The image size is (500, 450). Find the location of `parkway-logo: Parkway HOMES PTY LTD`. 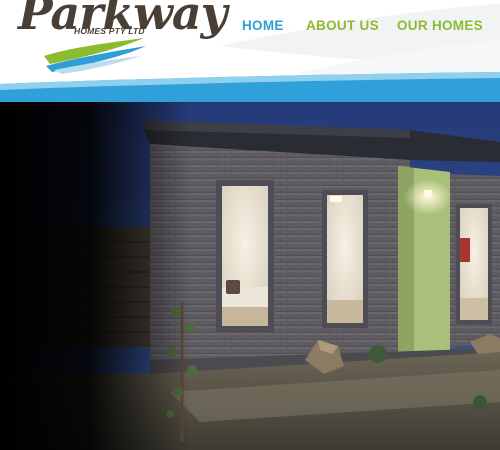

parkway-logo: Parkway HOMES PTY LTD is located at coordinates (113, 39).